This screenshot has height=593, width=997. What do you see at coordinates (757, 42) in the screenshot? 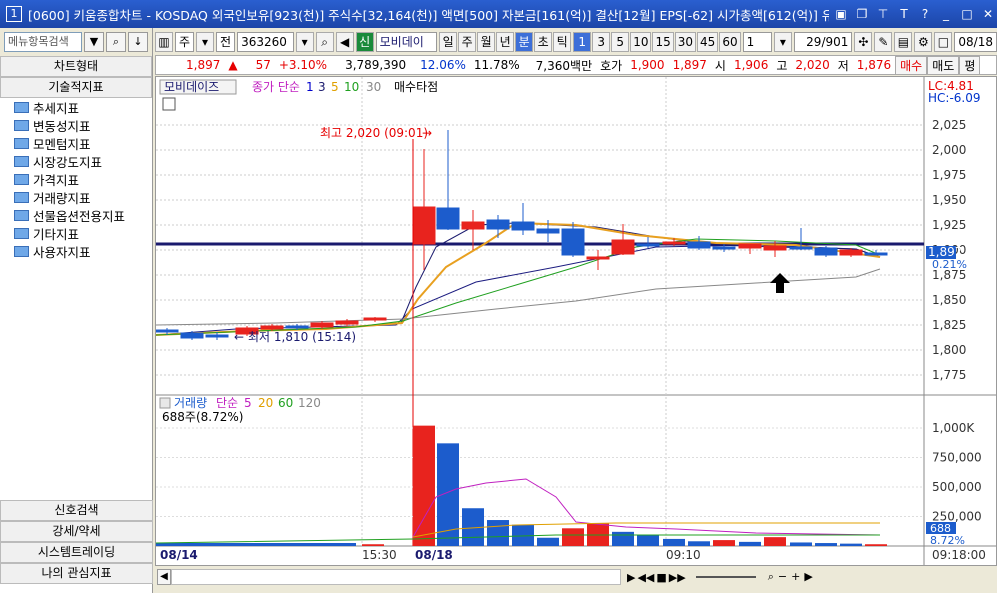
I see `count-input: 1` at bounding box center [757, 42].